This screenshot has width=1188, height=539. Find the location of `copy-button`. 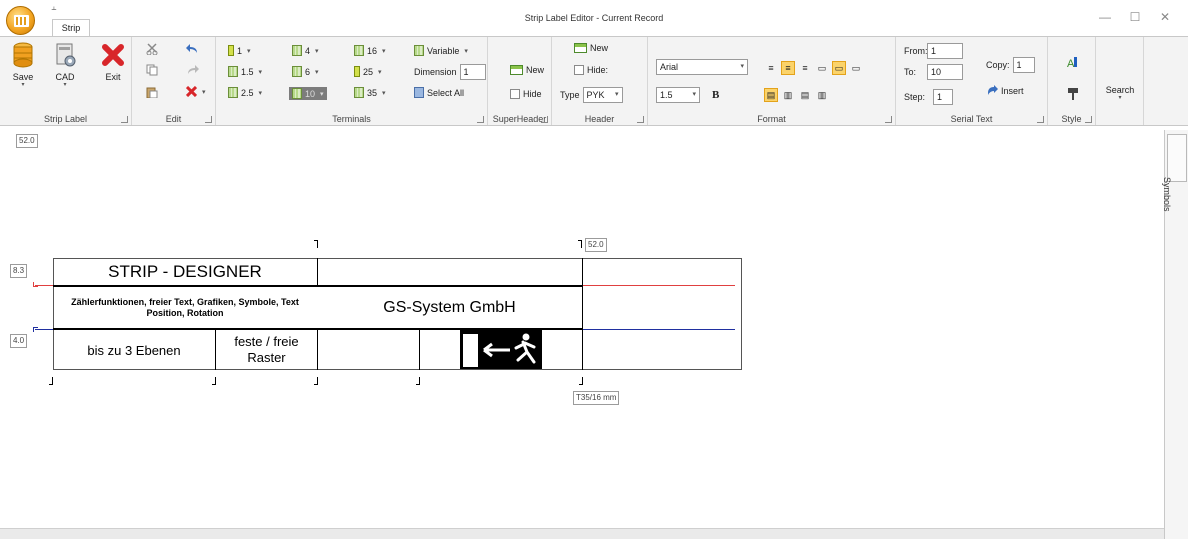

copy-button is located at coordinates (152, 70).